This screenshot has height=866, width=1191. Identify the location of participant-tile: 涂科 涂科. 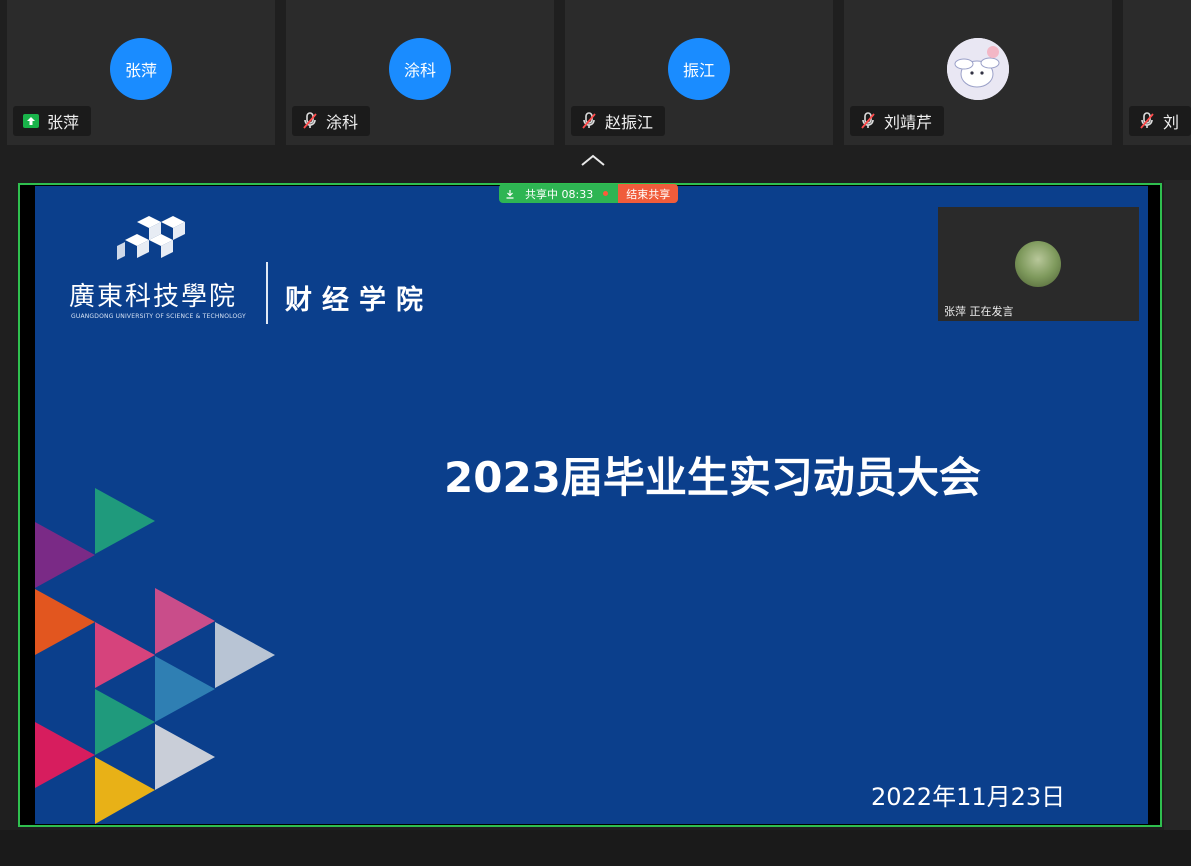
(420, 72).